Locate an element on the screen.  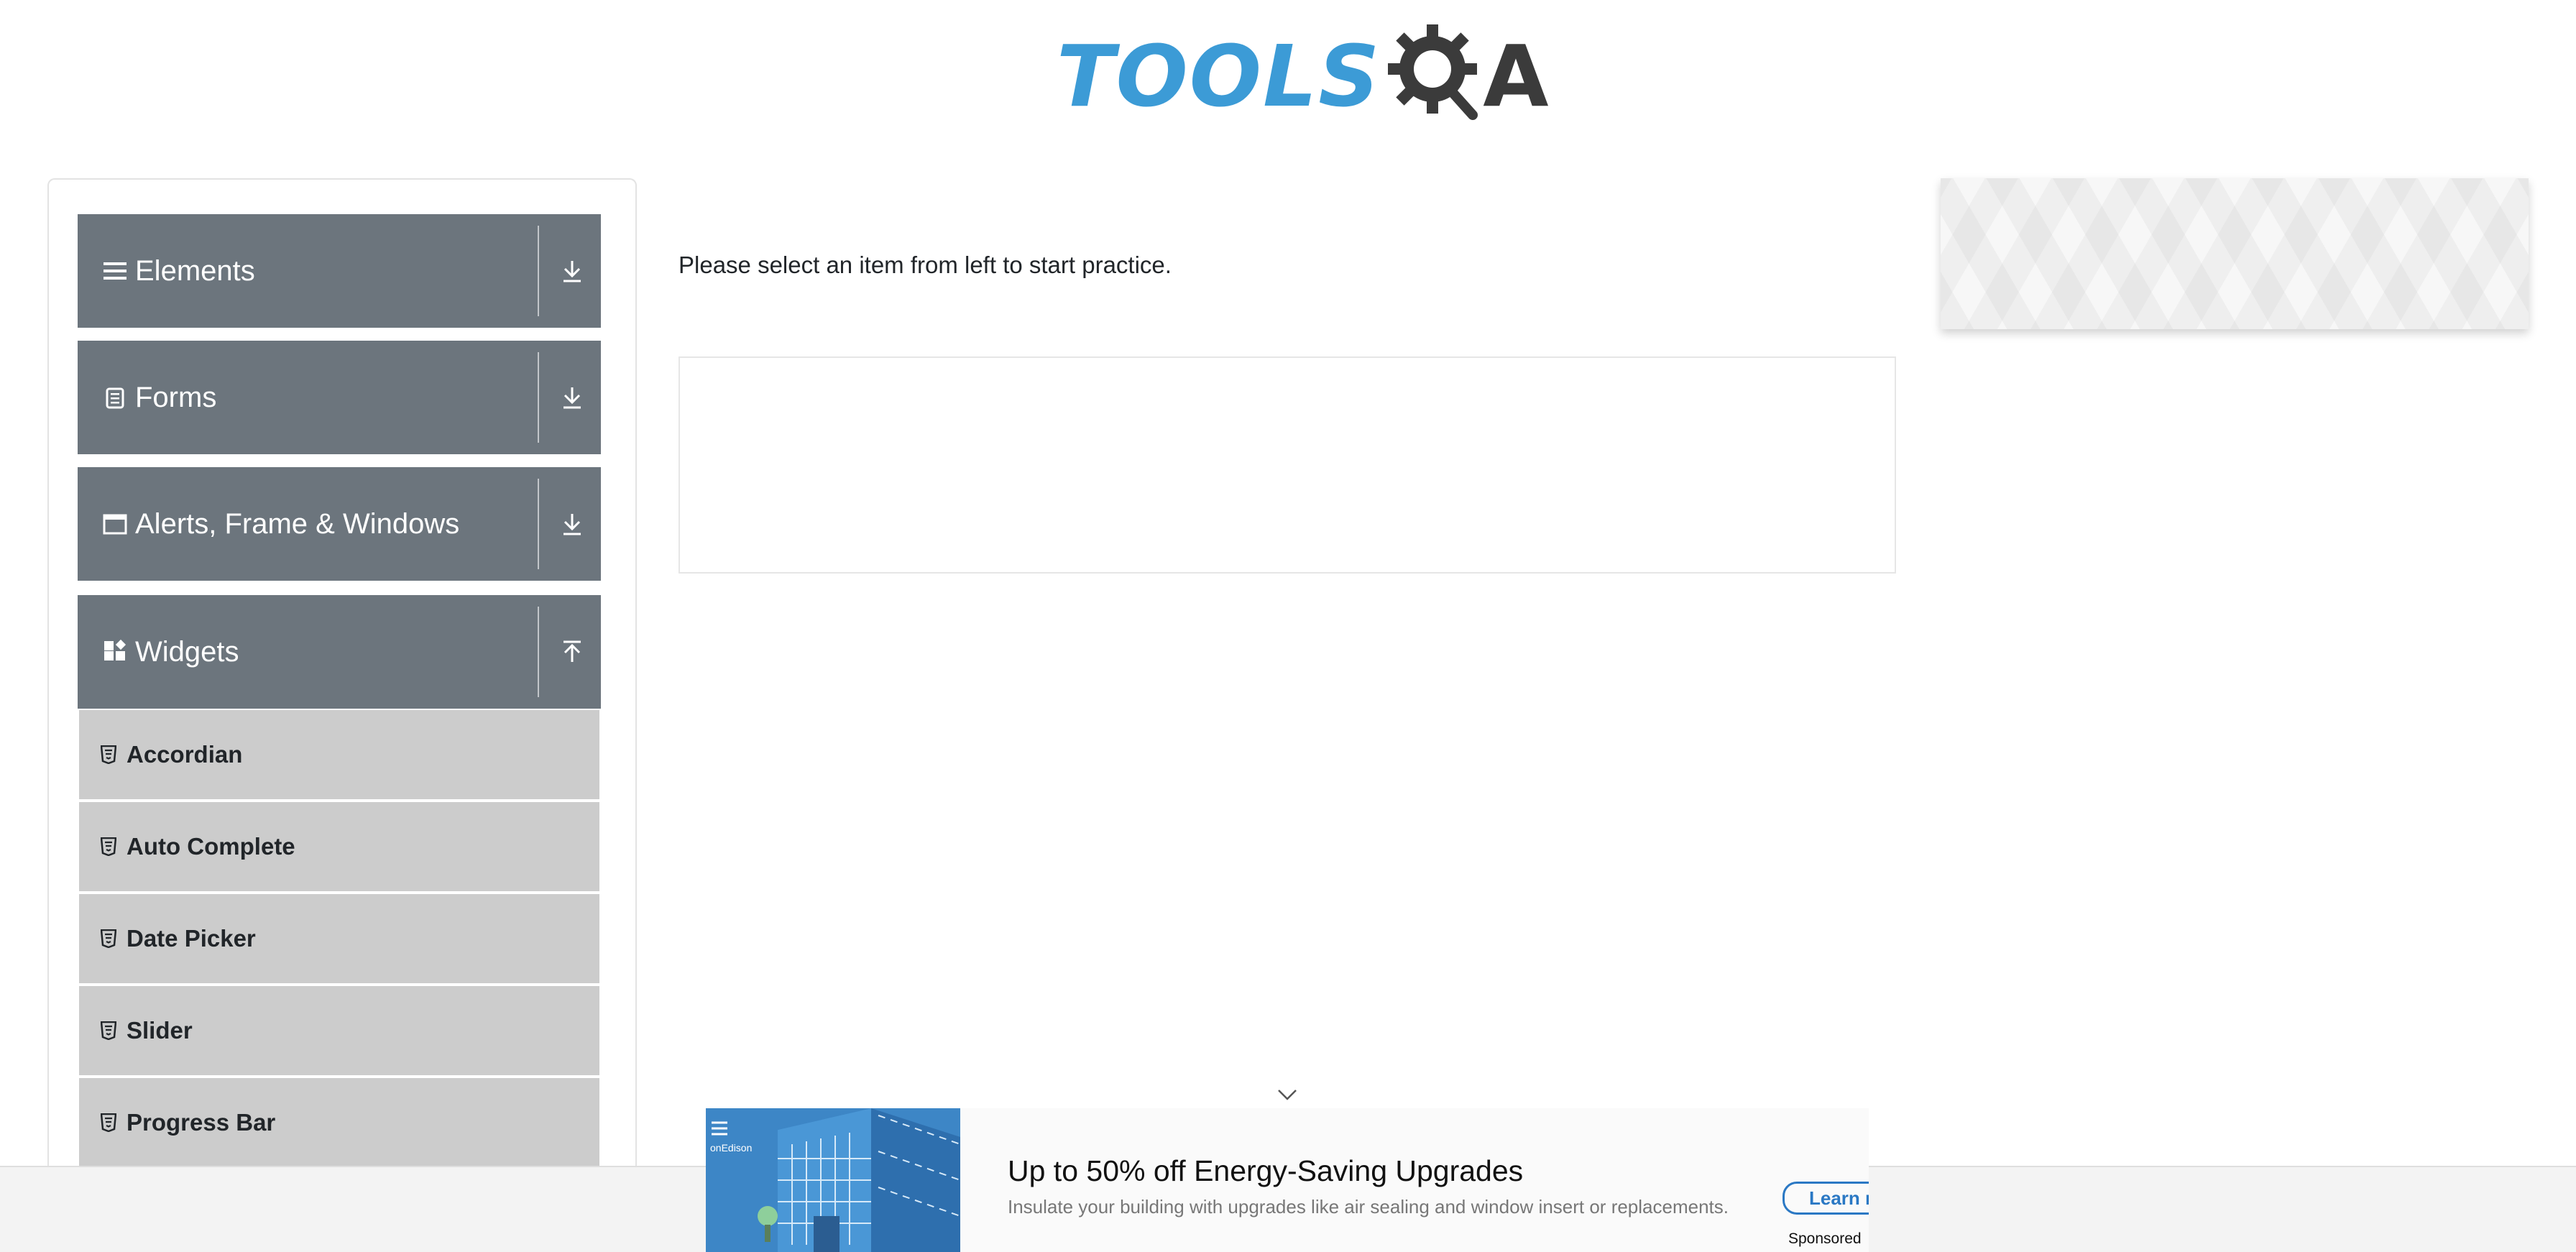
widgets-icon is located at coordinates (115, 652).